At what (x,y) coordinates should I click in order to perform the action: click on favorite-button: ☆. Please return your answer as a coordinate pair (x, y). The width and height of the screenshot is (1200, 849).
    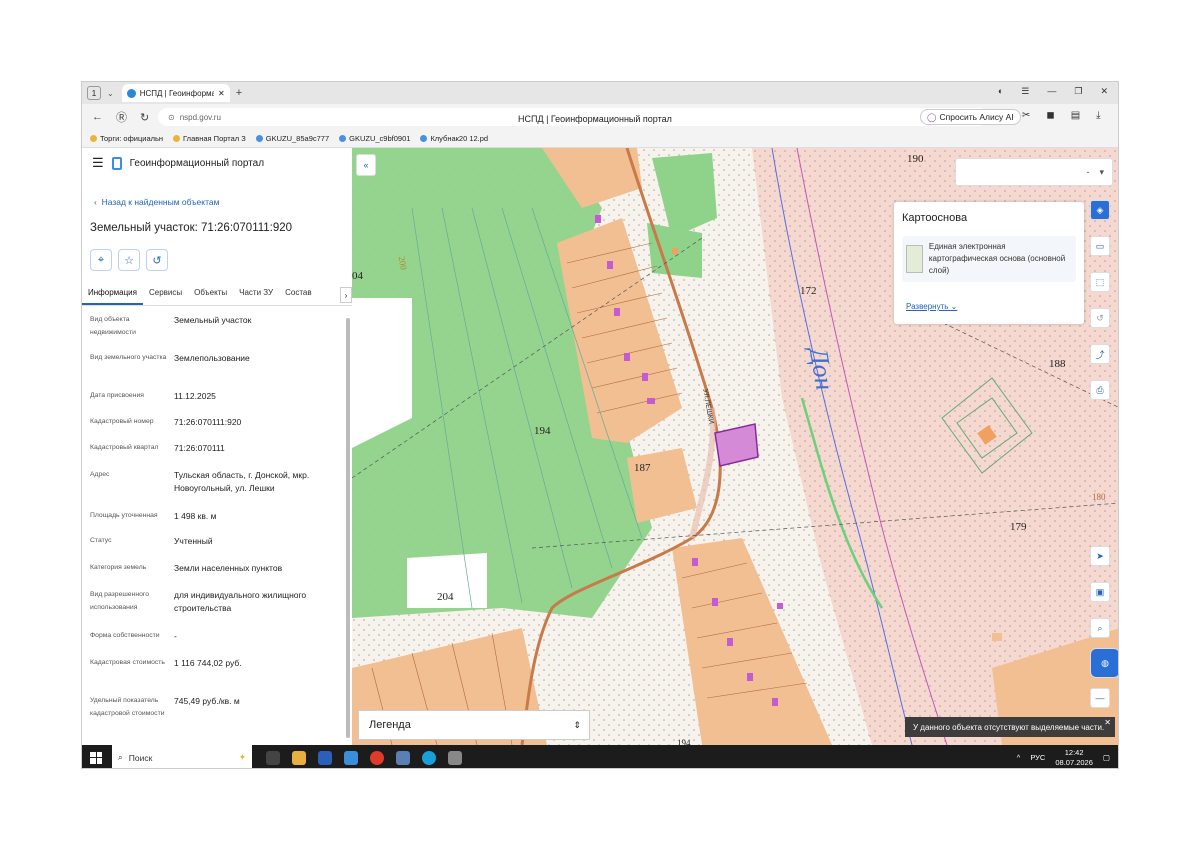
    Looking at the image, I should click on (129, 260).